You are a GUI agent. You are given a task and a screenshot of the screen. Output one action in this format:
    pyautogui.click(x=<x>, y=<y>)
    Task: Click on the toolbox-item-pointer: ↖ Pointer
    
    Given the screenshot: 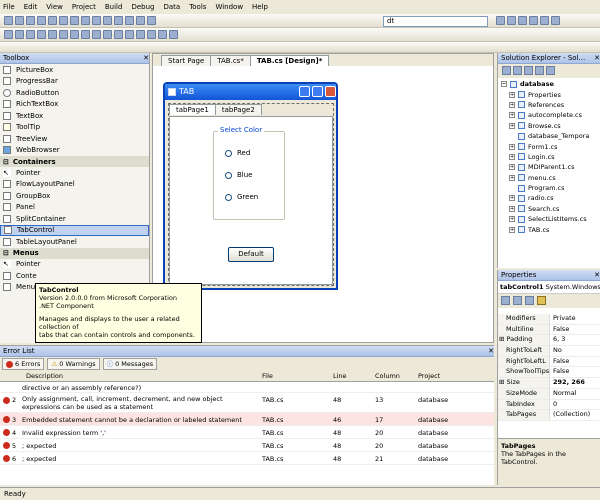 What is the action you would take?
    pyautogui.click(x=74, y=173)
    